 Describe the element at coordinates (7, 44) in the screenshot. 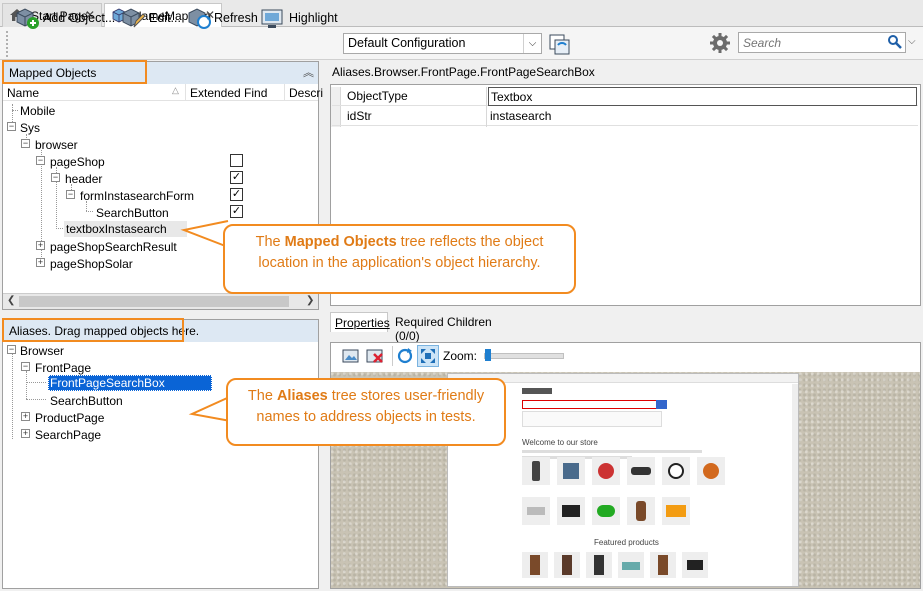

I see `toolbar-grip` at that location.